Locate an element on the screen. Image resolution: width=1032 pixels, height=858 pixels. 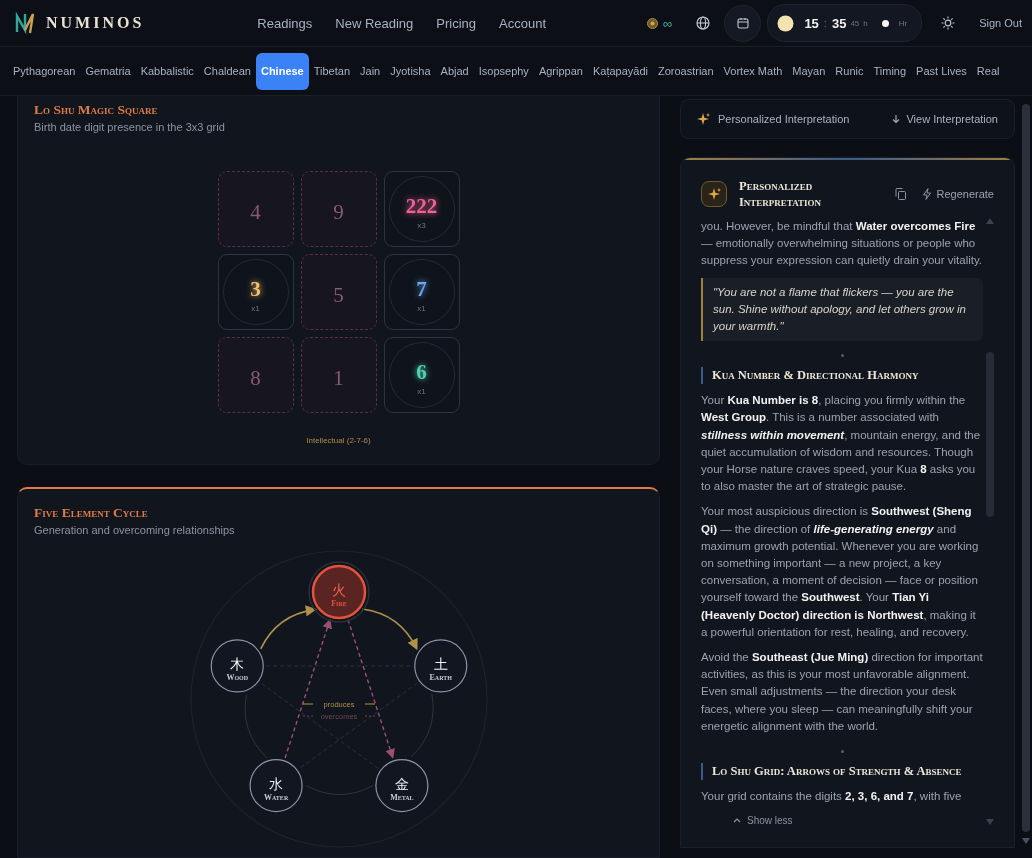
sign-out-button: Sign Out is located at coordinates (1000, 23).